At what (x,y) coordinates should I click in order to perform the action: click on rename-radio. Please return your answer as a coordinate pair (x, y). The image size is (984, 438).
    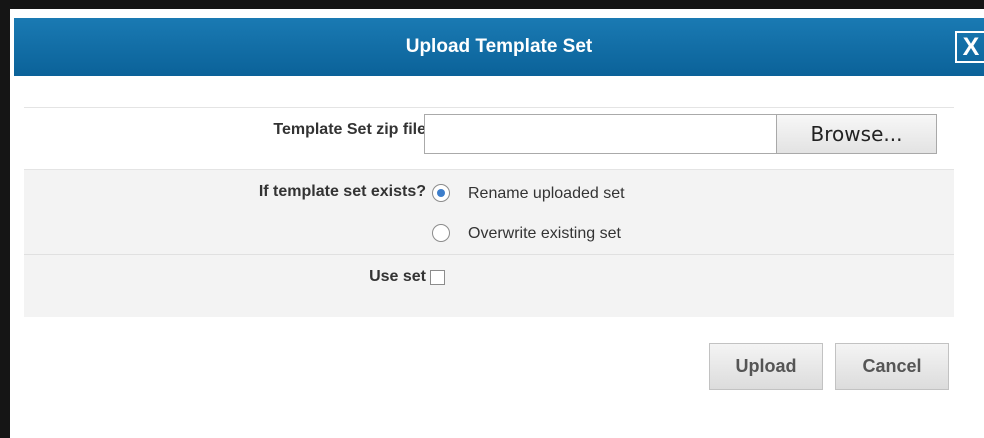
    Looking at the image, I should click on (441, 193).